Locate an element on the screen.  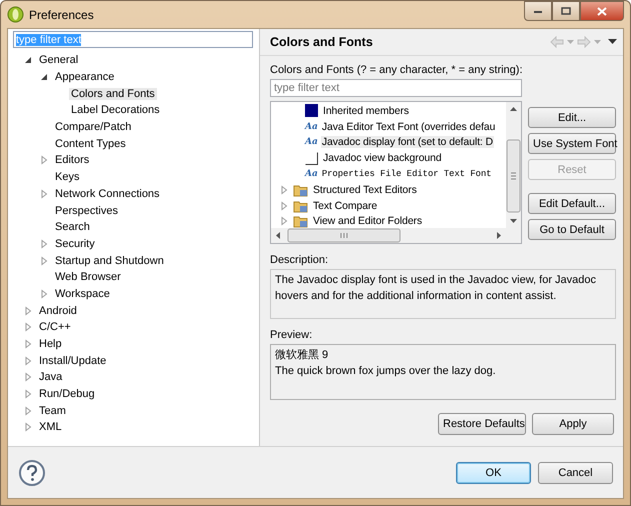
list-item: Inherited members is located at coordinates (366, 110).